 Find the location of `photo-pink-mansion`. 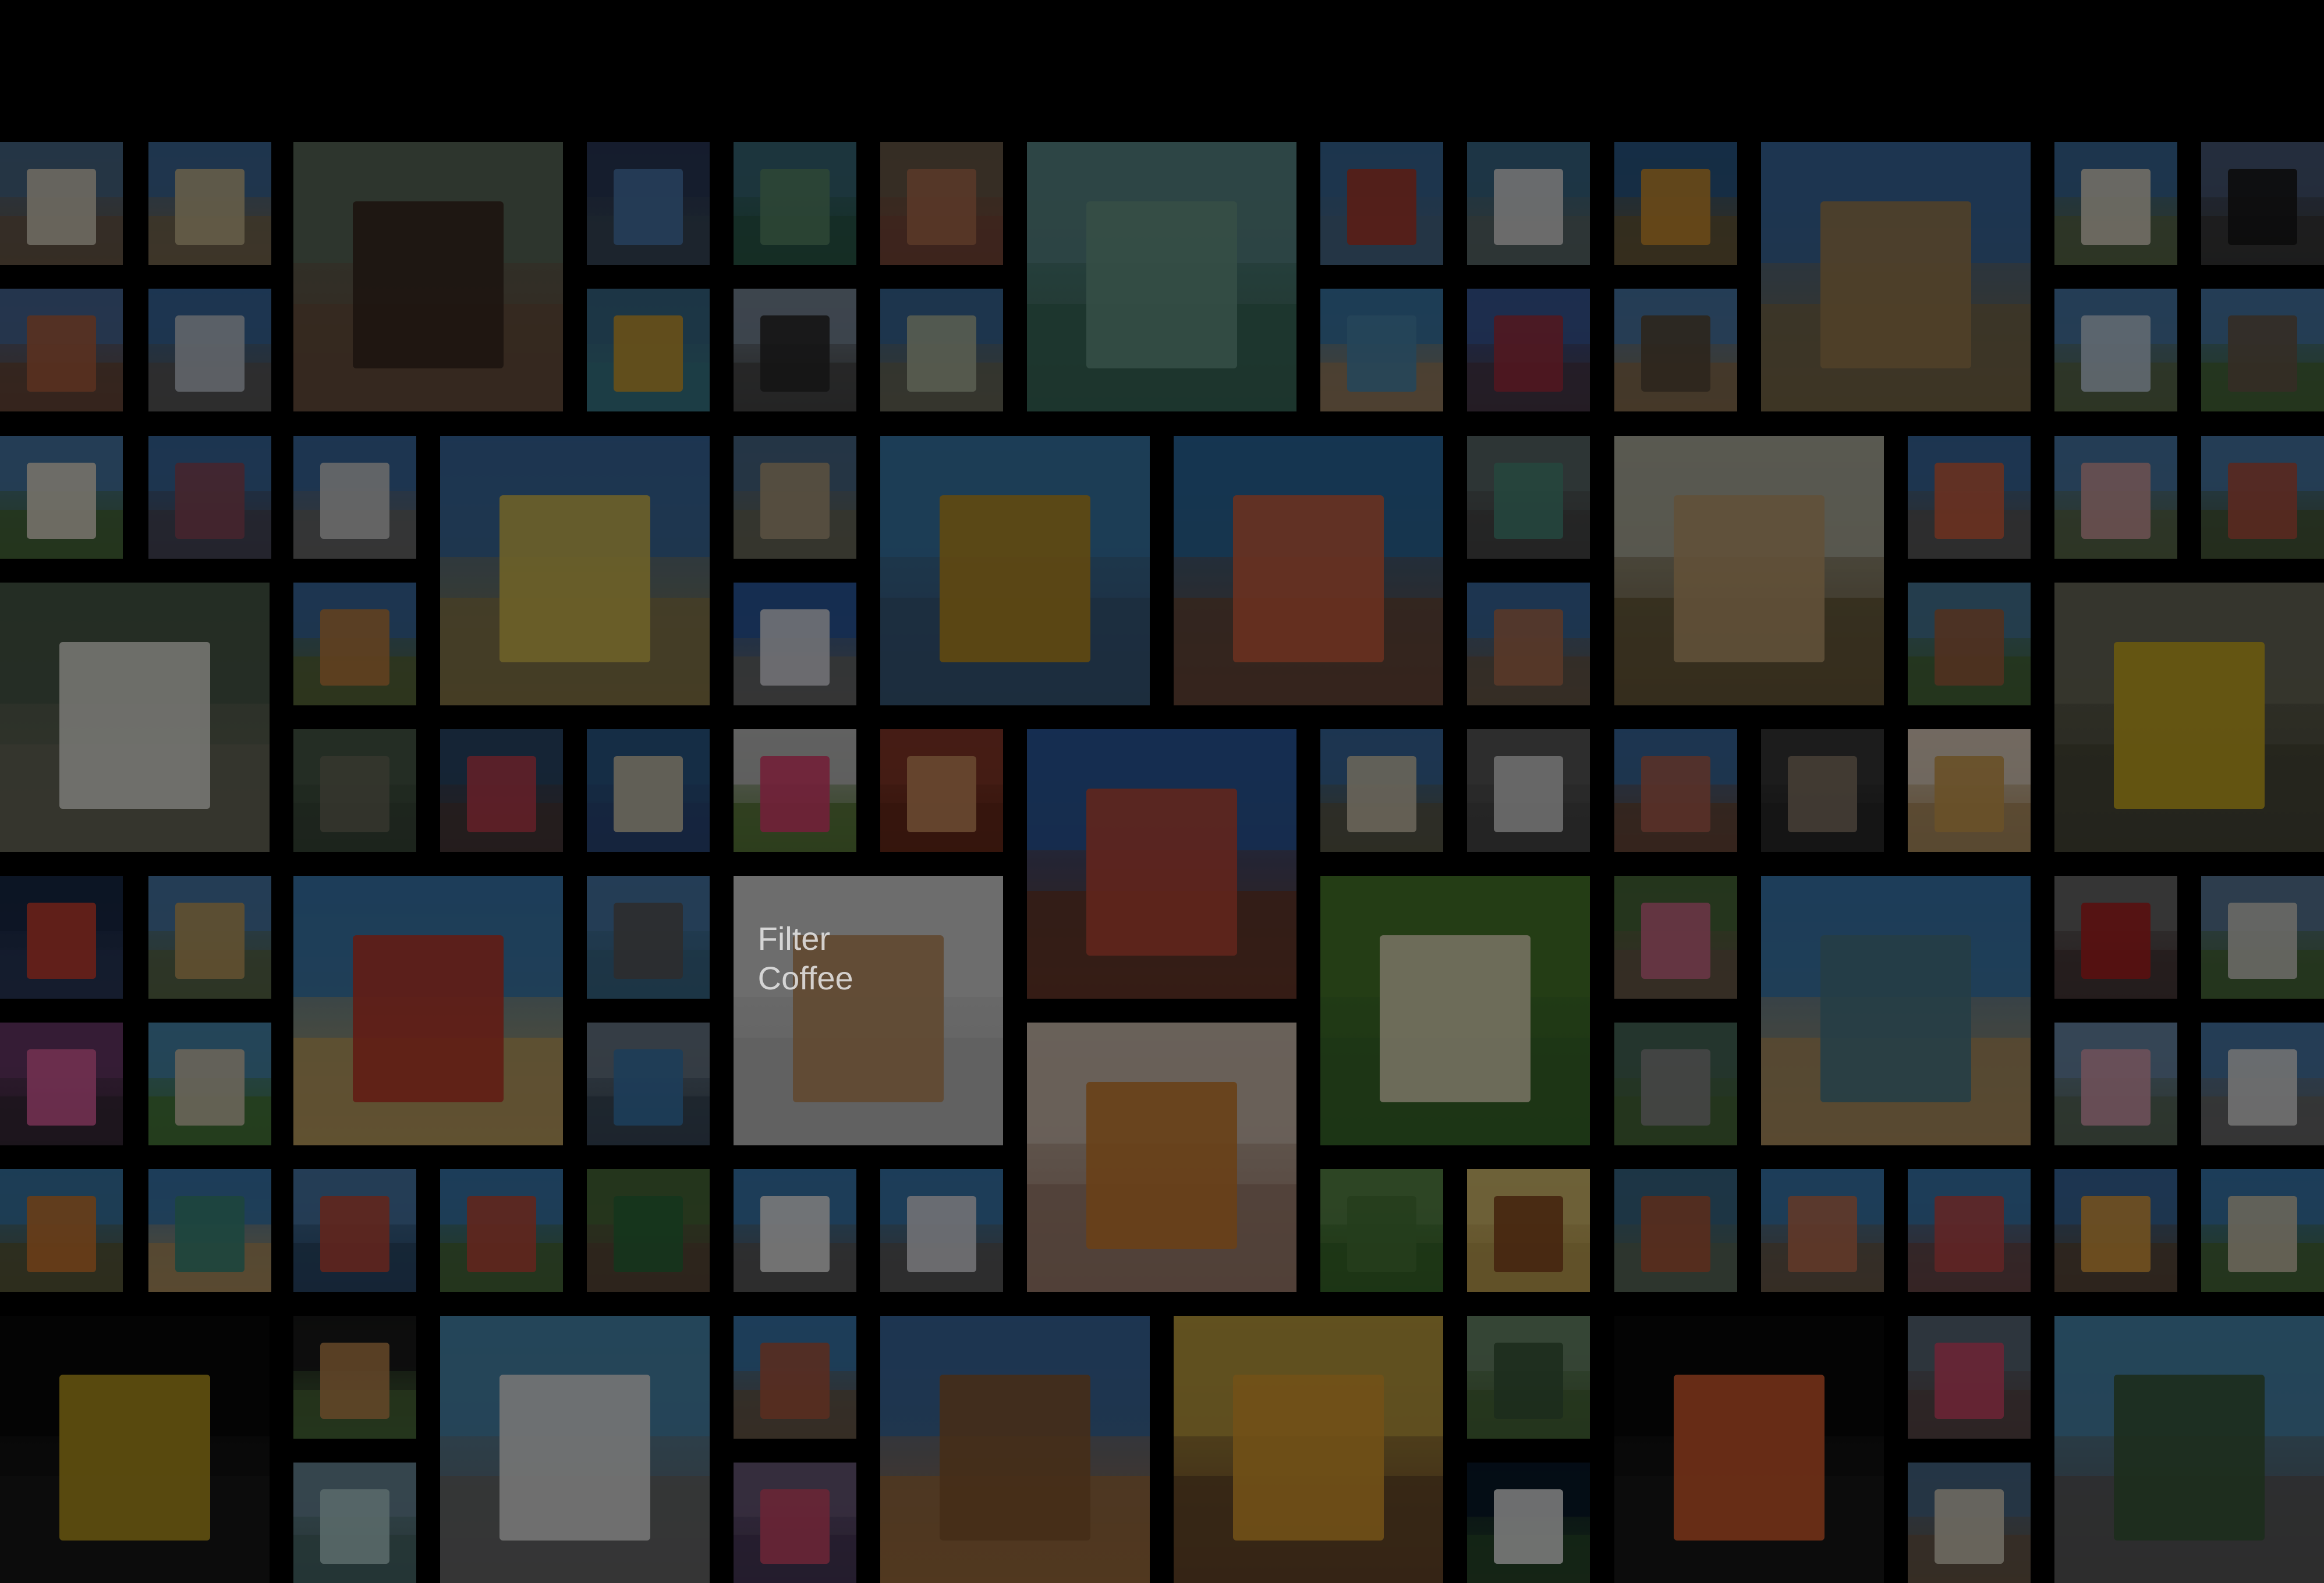

photo-pink-mansion is located at coordinates (2115, 1084).